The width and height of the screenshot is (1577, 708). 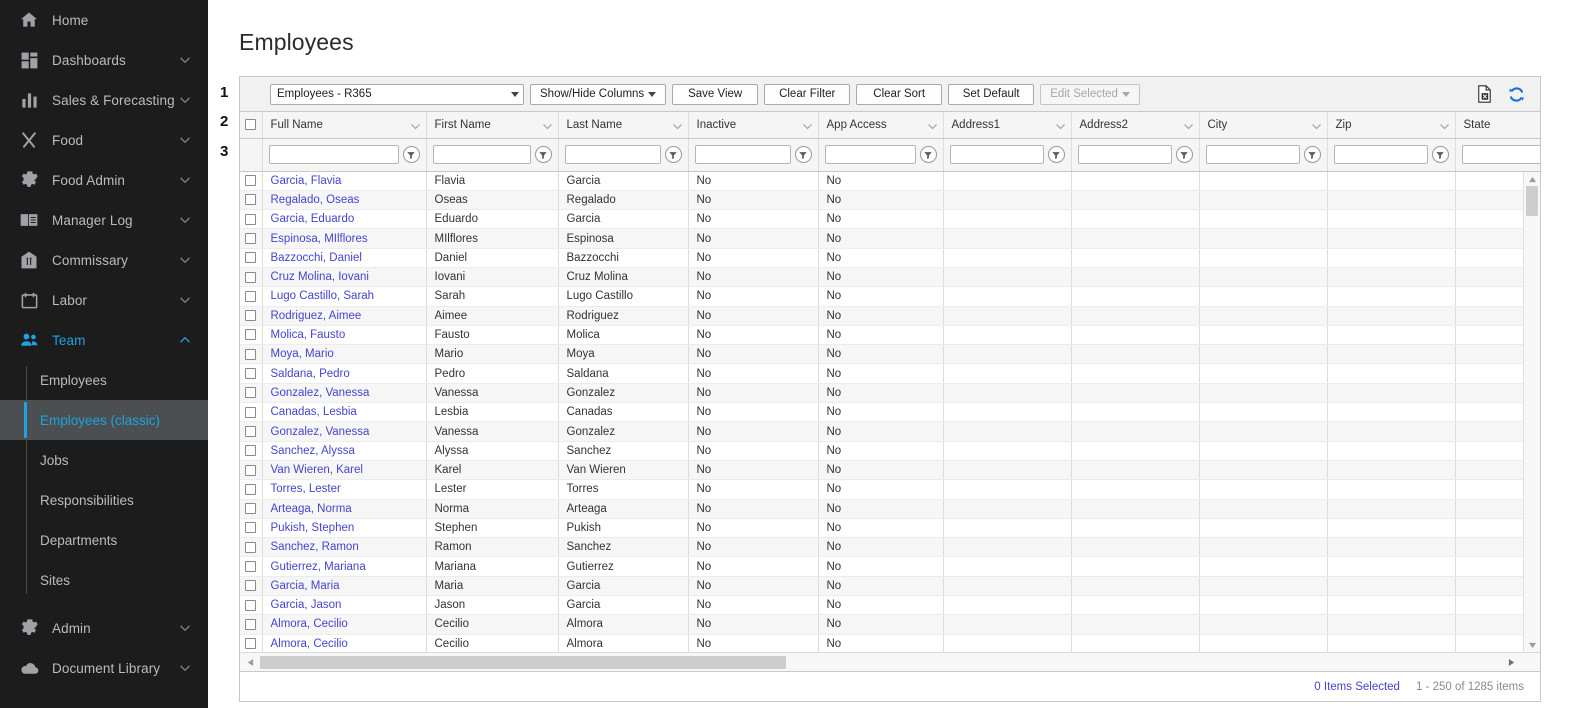 I want to click on cell-full-name: Canadas, Lesbia, so click(x=344, y=412).